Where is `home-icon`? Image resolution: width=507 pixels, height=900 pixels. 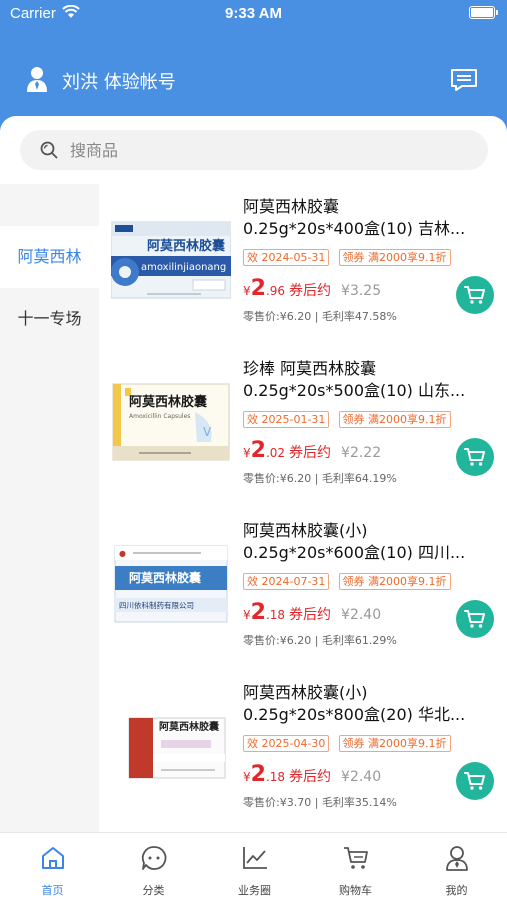 home-icon is located at coordinates (53, 858).